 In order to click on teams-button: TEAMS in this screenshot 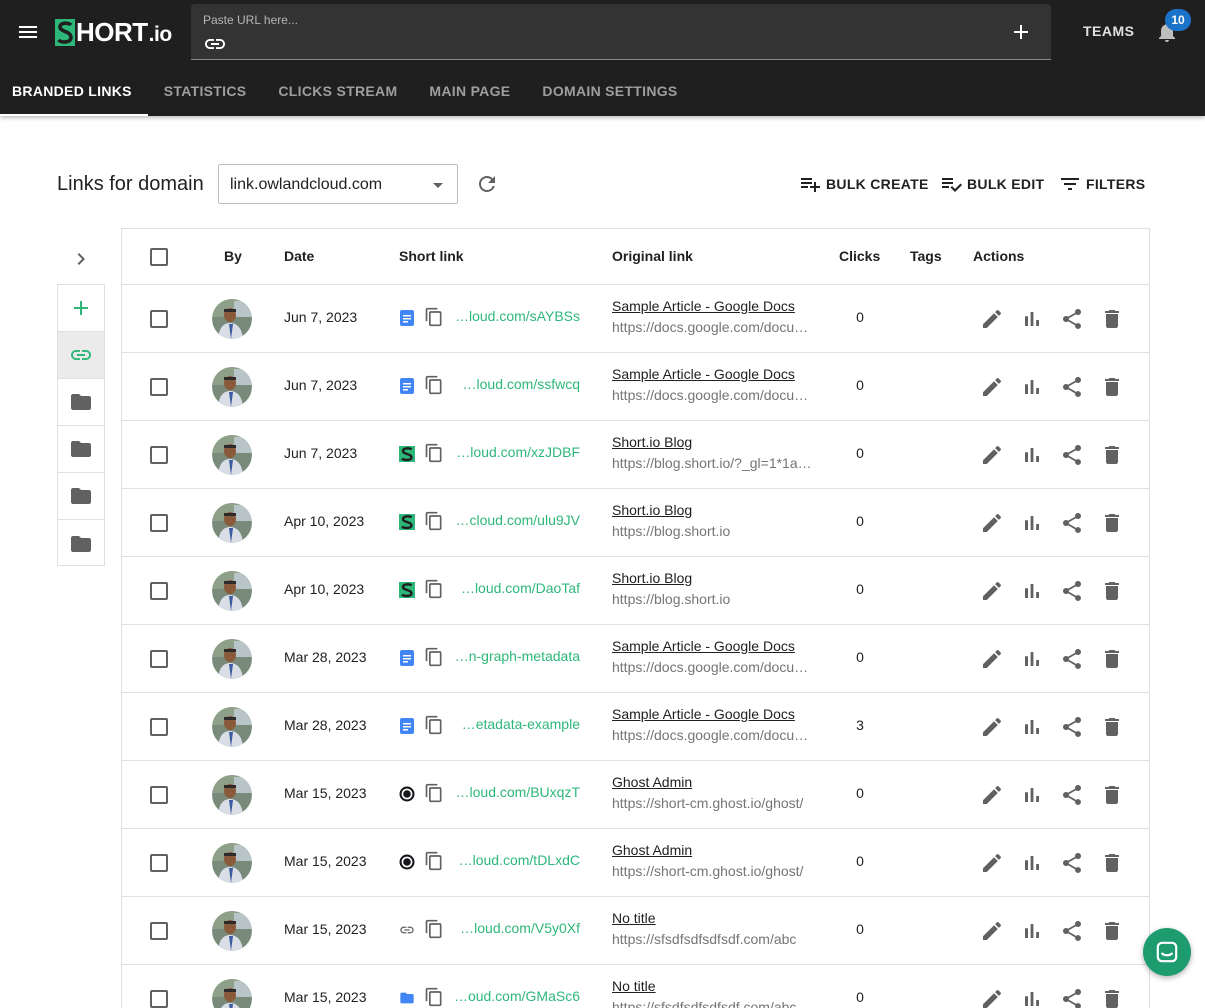, I will do `click(1109, 31)`.